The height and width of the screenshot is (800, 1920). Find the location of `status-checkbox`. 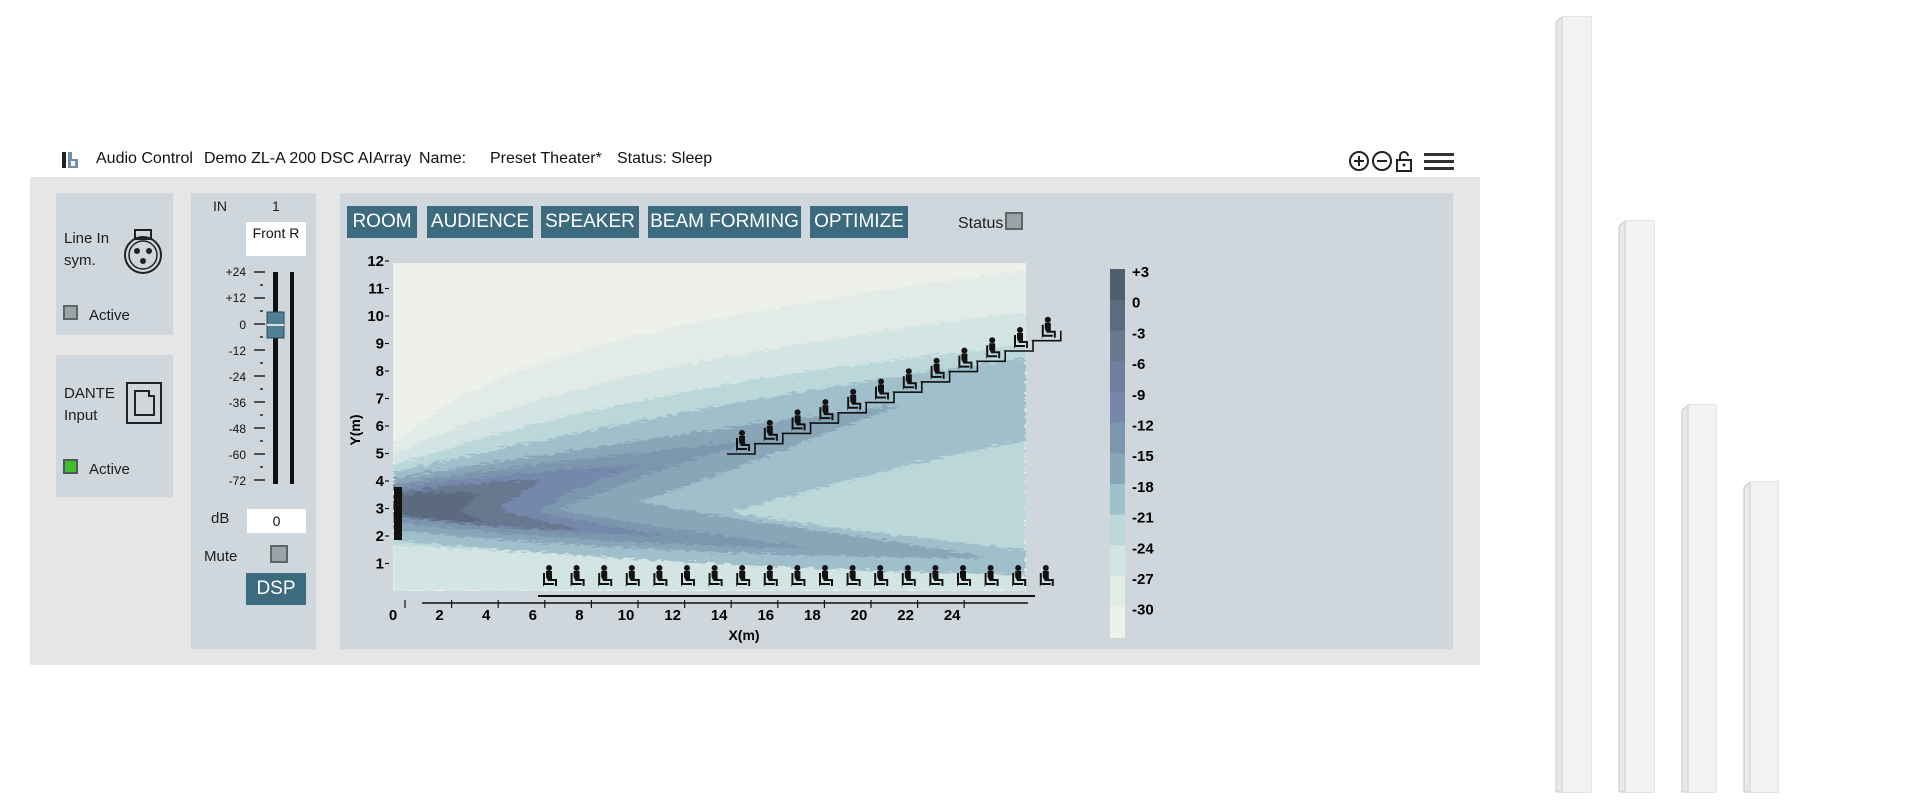

status-checkbox is located at coordinates (1014, 221).